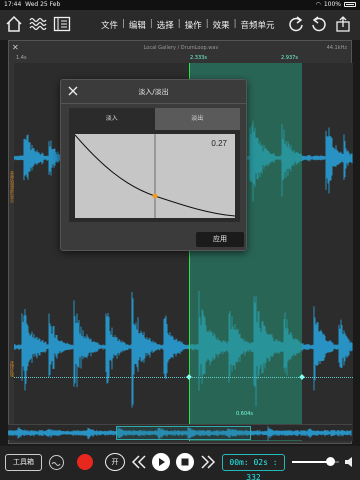 This screenshot has height=480, width=360. What do you see at coordinates (319, 24) in the screenshot?
I see `undo-icon` at bounding box center [319, 24].